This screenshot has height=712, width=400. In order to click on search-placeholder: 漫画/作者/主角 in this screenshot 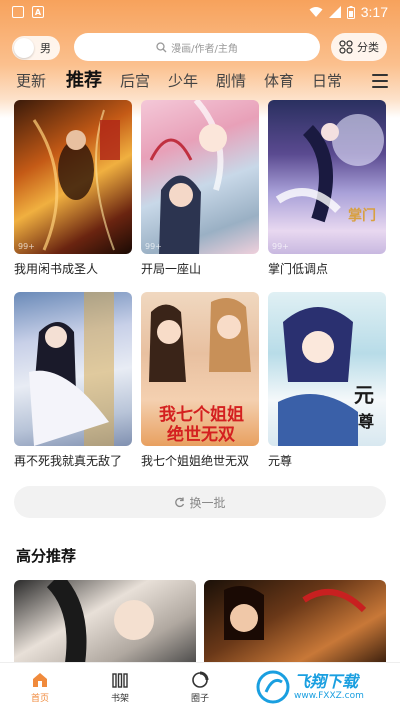, I will do `click(204, 49)`.